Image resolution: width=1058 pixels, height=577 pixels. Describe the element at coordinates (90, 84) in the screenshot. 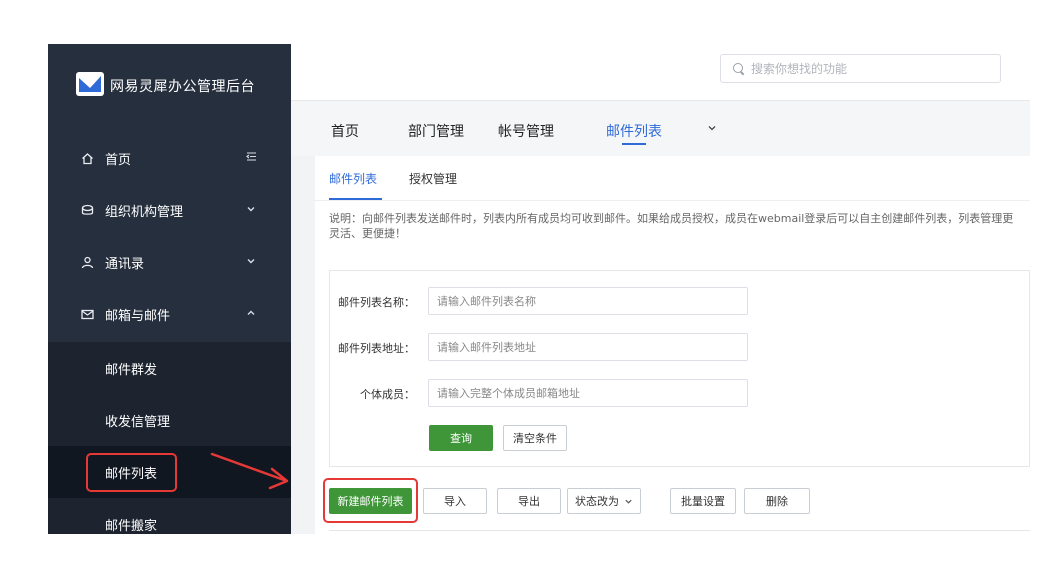

I see `app-logo` at that location.